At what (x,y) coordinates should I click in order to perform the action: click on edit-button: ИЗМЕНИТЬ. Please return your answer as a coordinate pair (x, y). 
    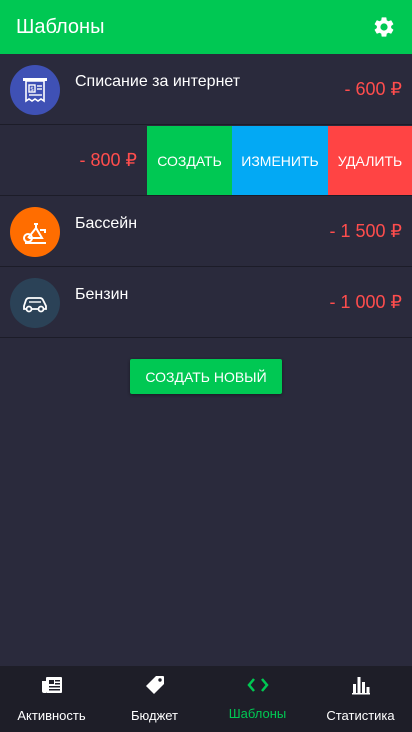
    Looking at the image, I should click on (280, 160).